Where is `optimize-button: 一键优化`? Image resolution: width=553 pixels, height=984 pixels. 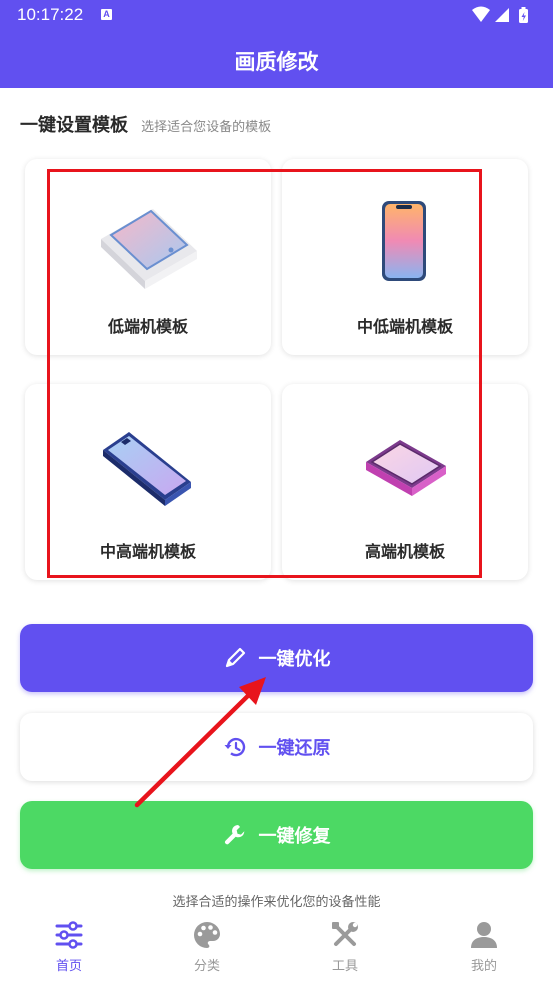 optimize-button: 一键优化 is located at coordinates (276, 658).